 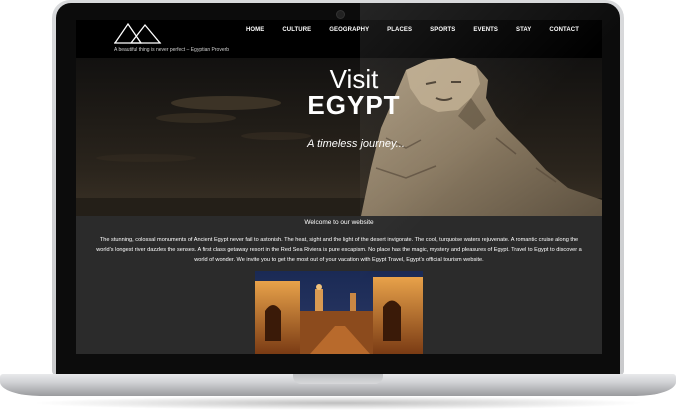 What do you see at coordinates (354, 105) in the screenshot?
I see `hero-title-egypt: EGYPT` at bounding box center [354, 105].